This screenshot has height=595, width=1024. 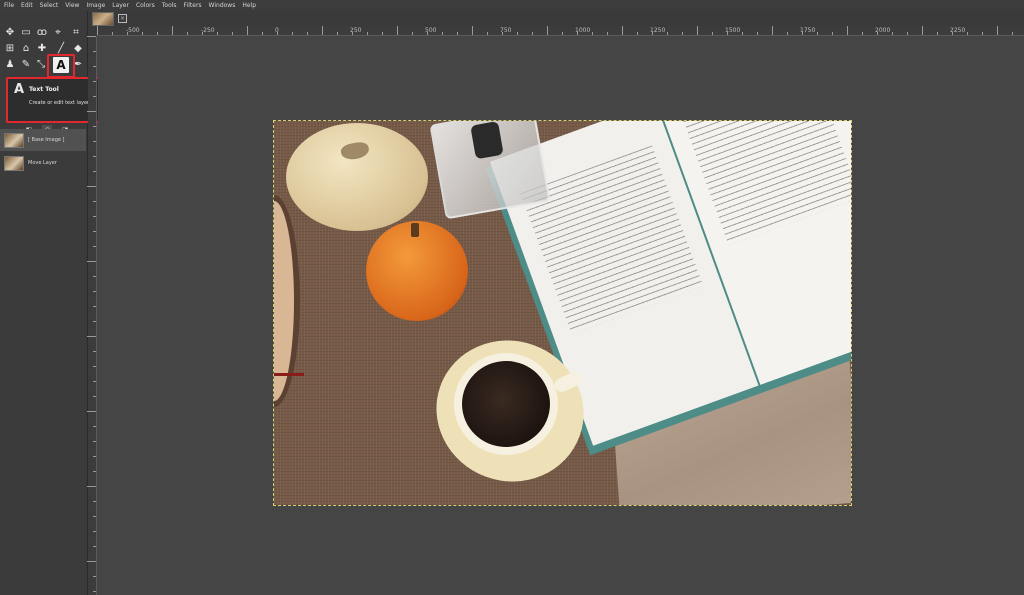 I want to click on menu-layer: Layer, so click(x=120, y=5).